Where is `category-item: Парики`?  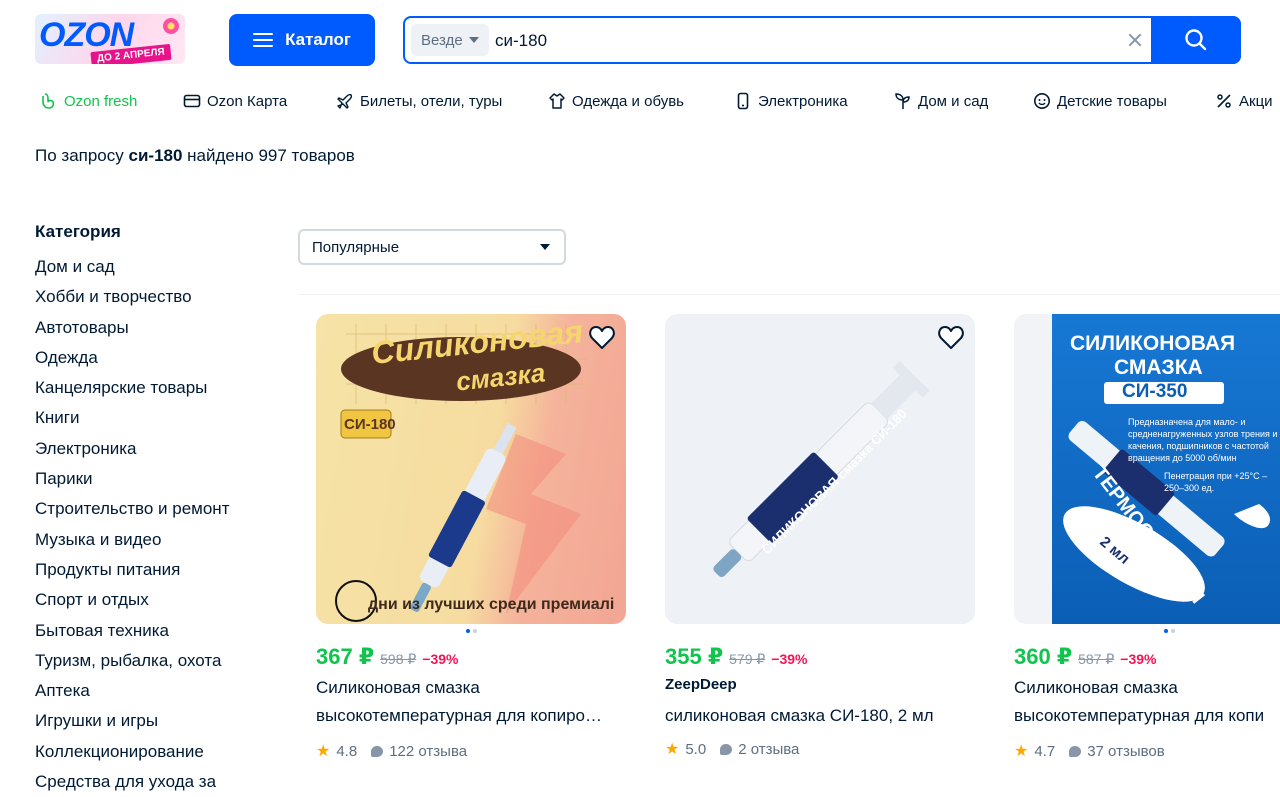 category-item: Парики is located at coordinates (132, 479).